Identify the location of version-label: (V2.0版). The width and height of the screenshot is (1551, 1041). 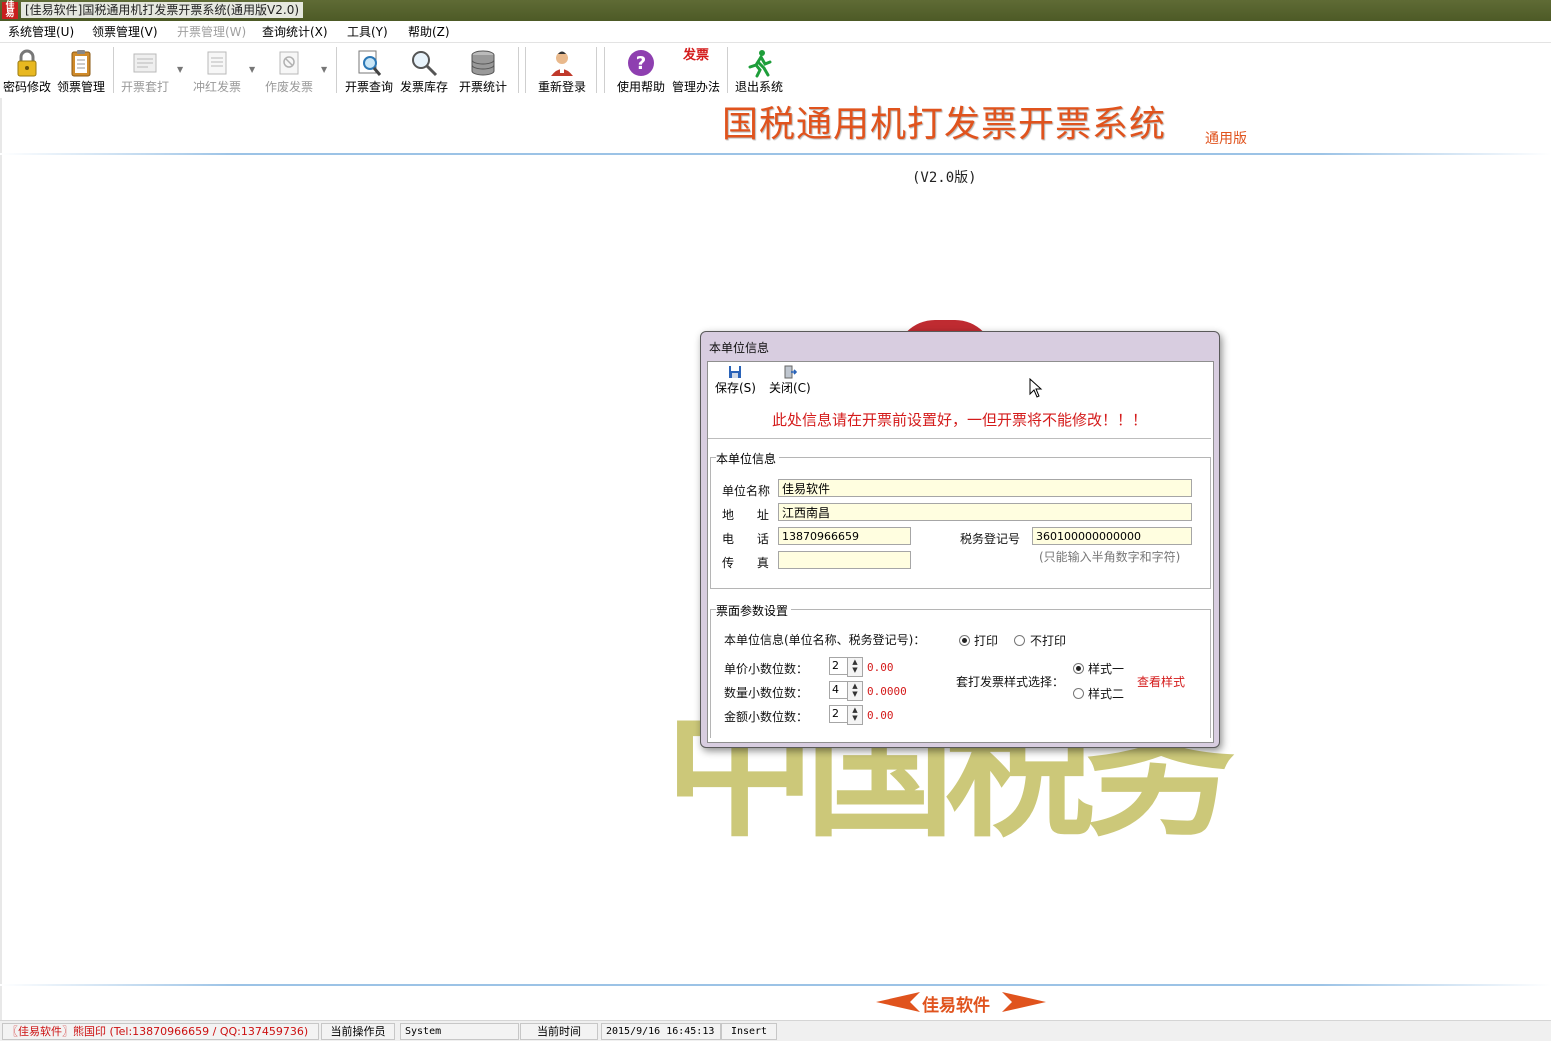
(944, 178).